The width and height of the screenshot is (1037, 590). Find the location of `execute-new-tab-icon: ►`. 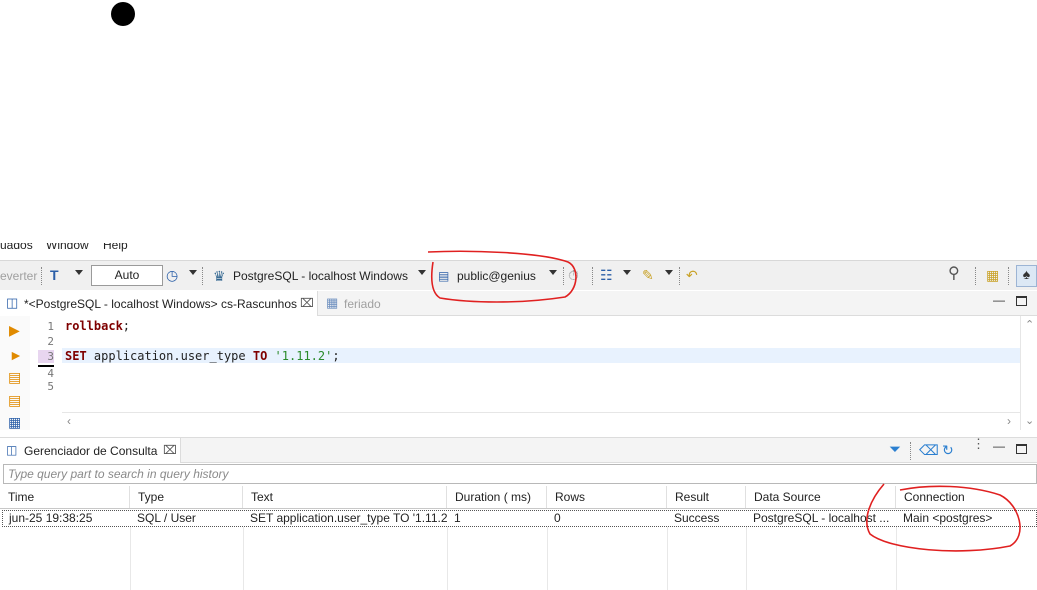

execute-new-tab-icon: ► is located at coordinates (16, 355).